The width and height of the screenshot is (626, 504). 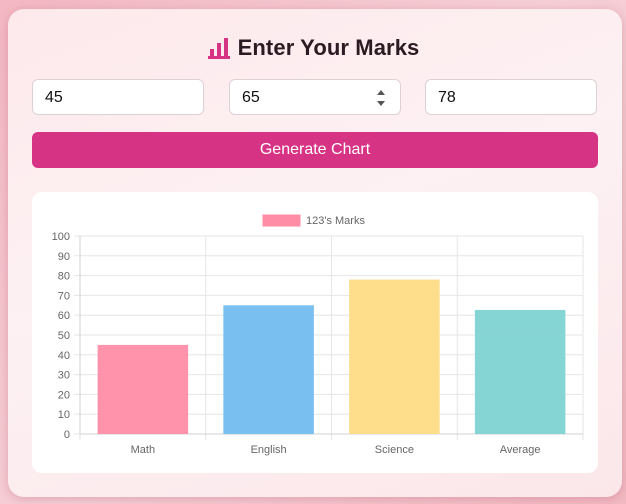 I want to click on page-title: Enter Your Marks, so click(x=328, y=47).